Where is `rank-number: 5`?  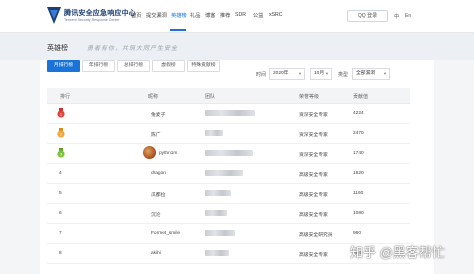
rank-number: 5 is located at coordinates (60, 193).